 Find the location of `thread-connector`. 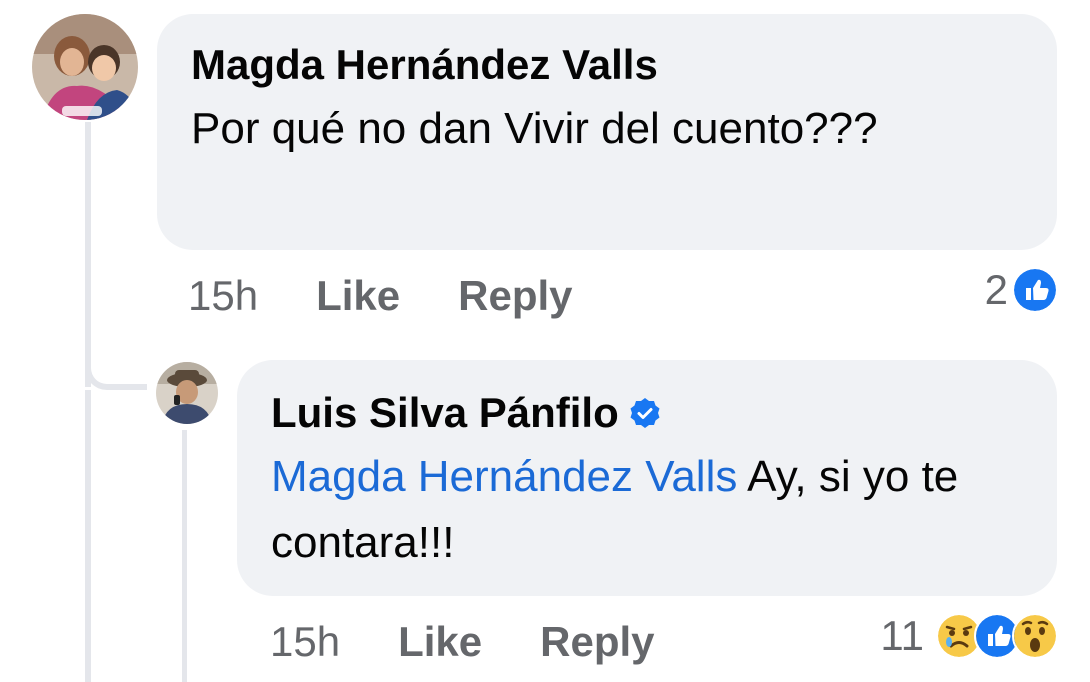

thread-connector is located at coordinates (116, 360).